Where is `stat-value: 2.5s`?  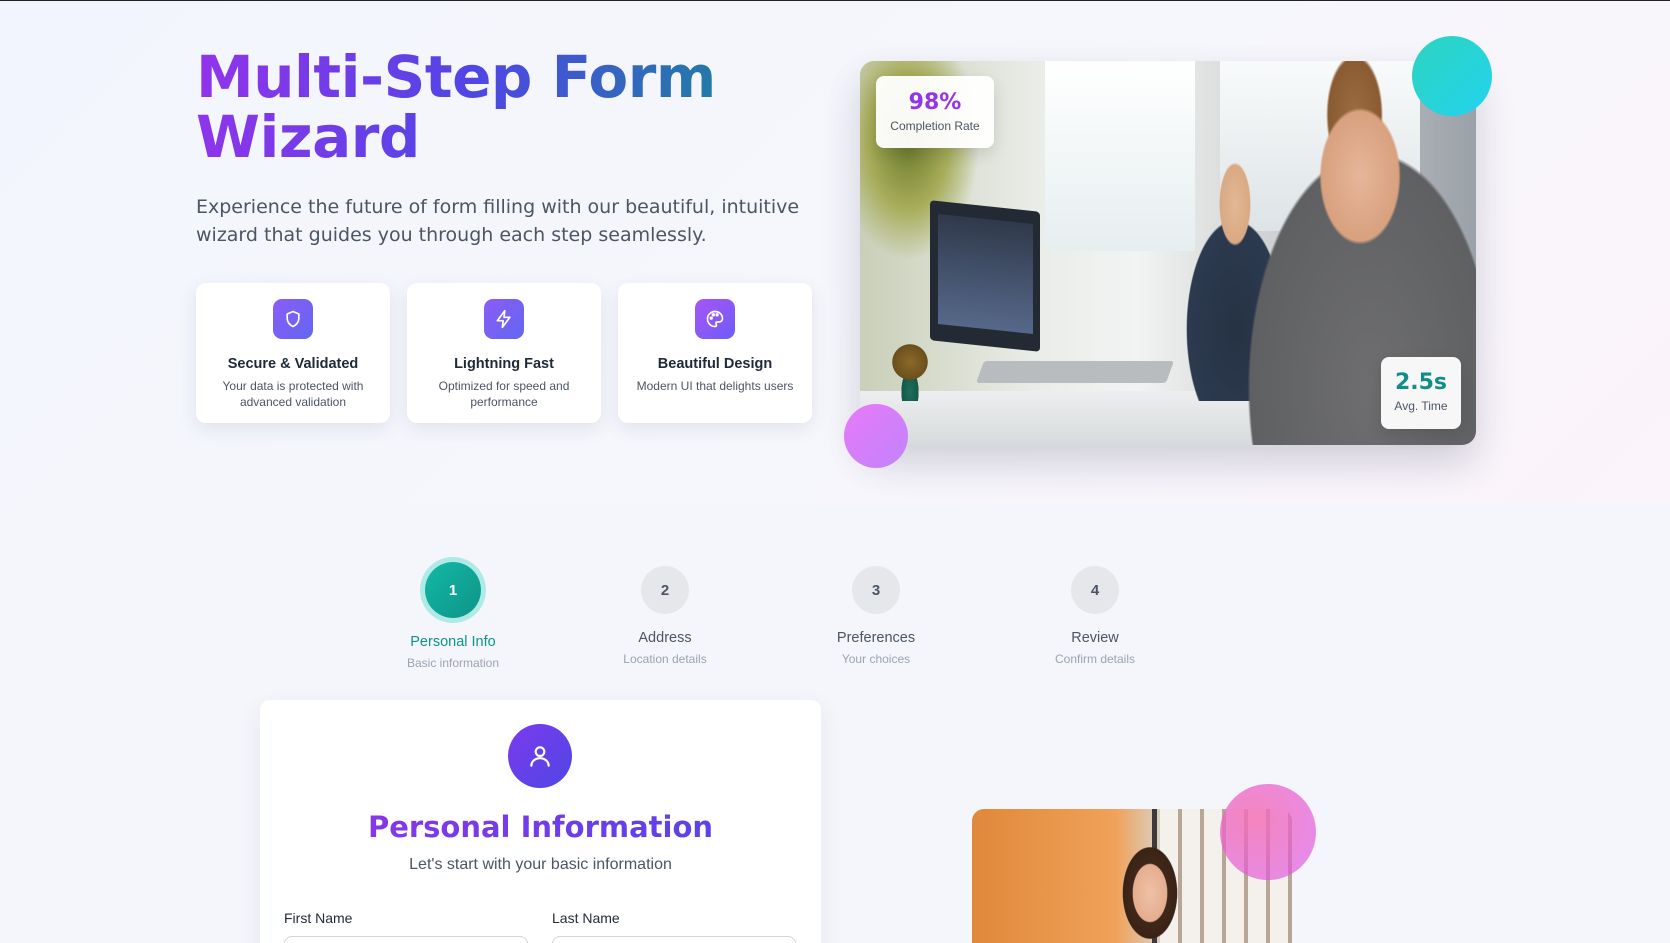
stat-value: 2.5s is located at coordinates (1421, 382).